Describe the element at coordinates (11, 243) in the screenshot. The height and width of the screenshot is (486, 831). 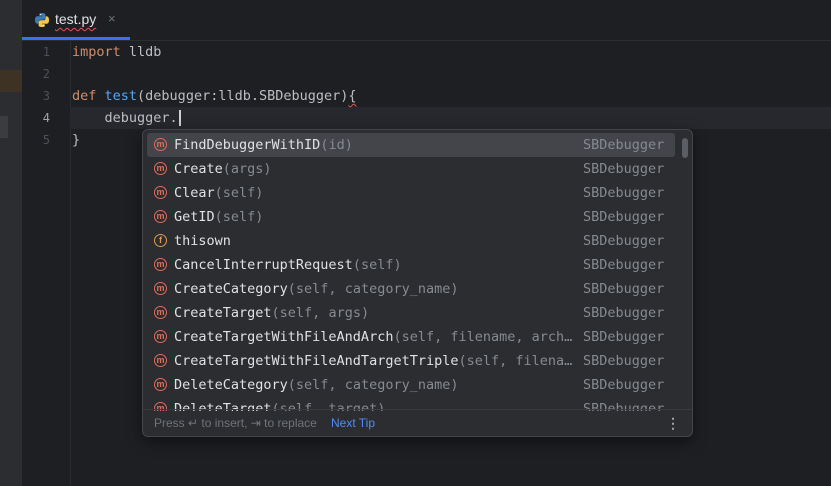
I see `left-tool-strip` at that location.